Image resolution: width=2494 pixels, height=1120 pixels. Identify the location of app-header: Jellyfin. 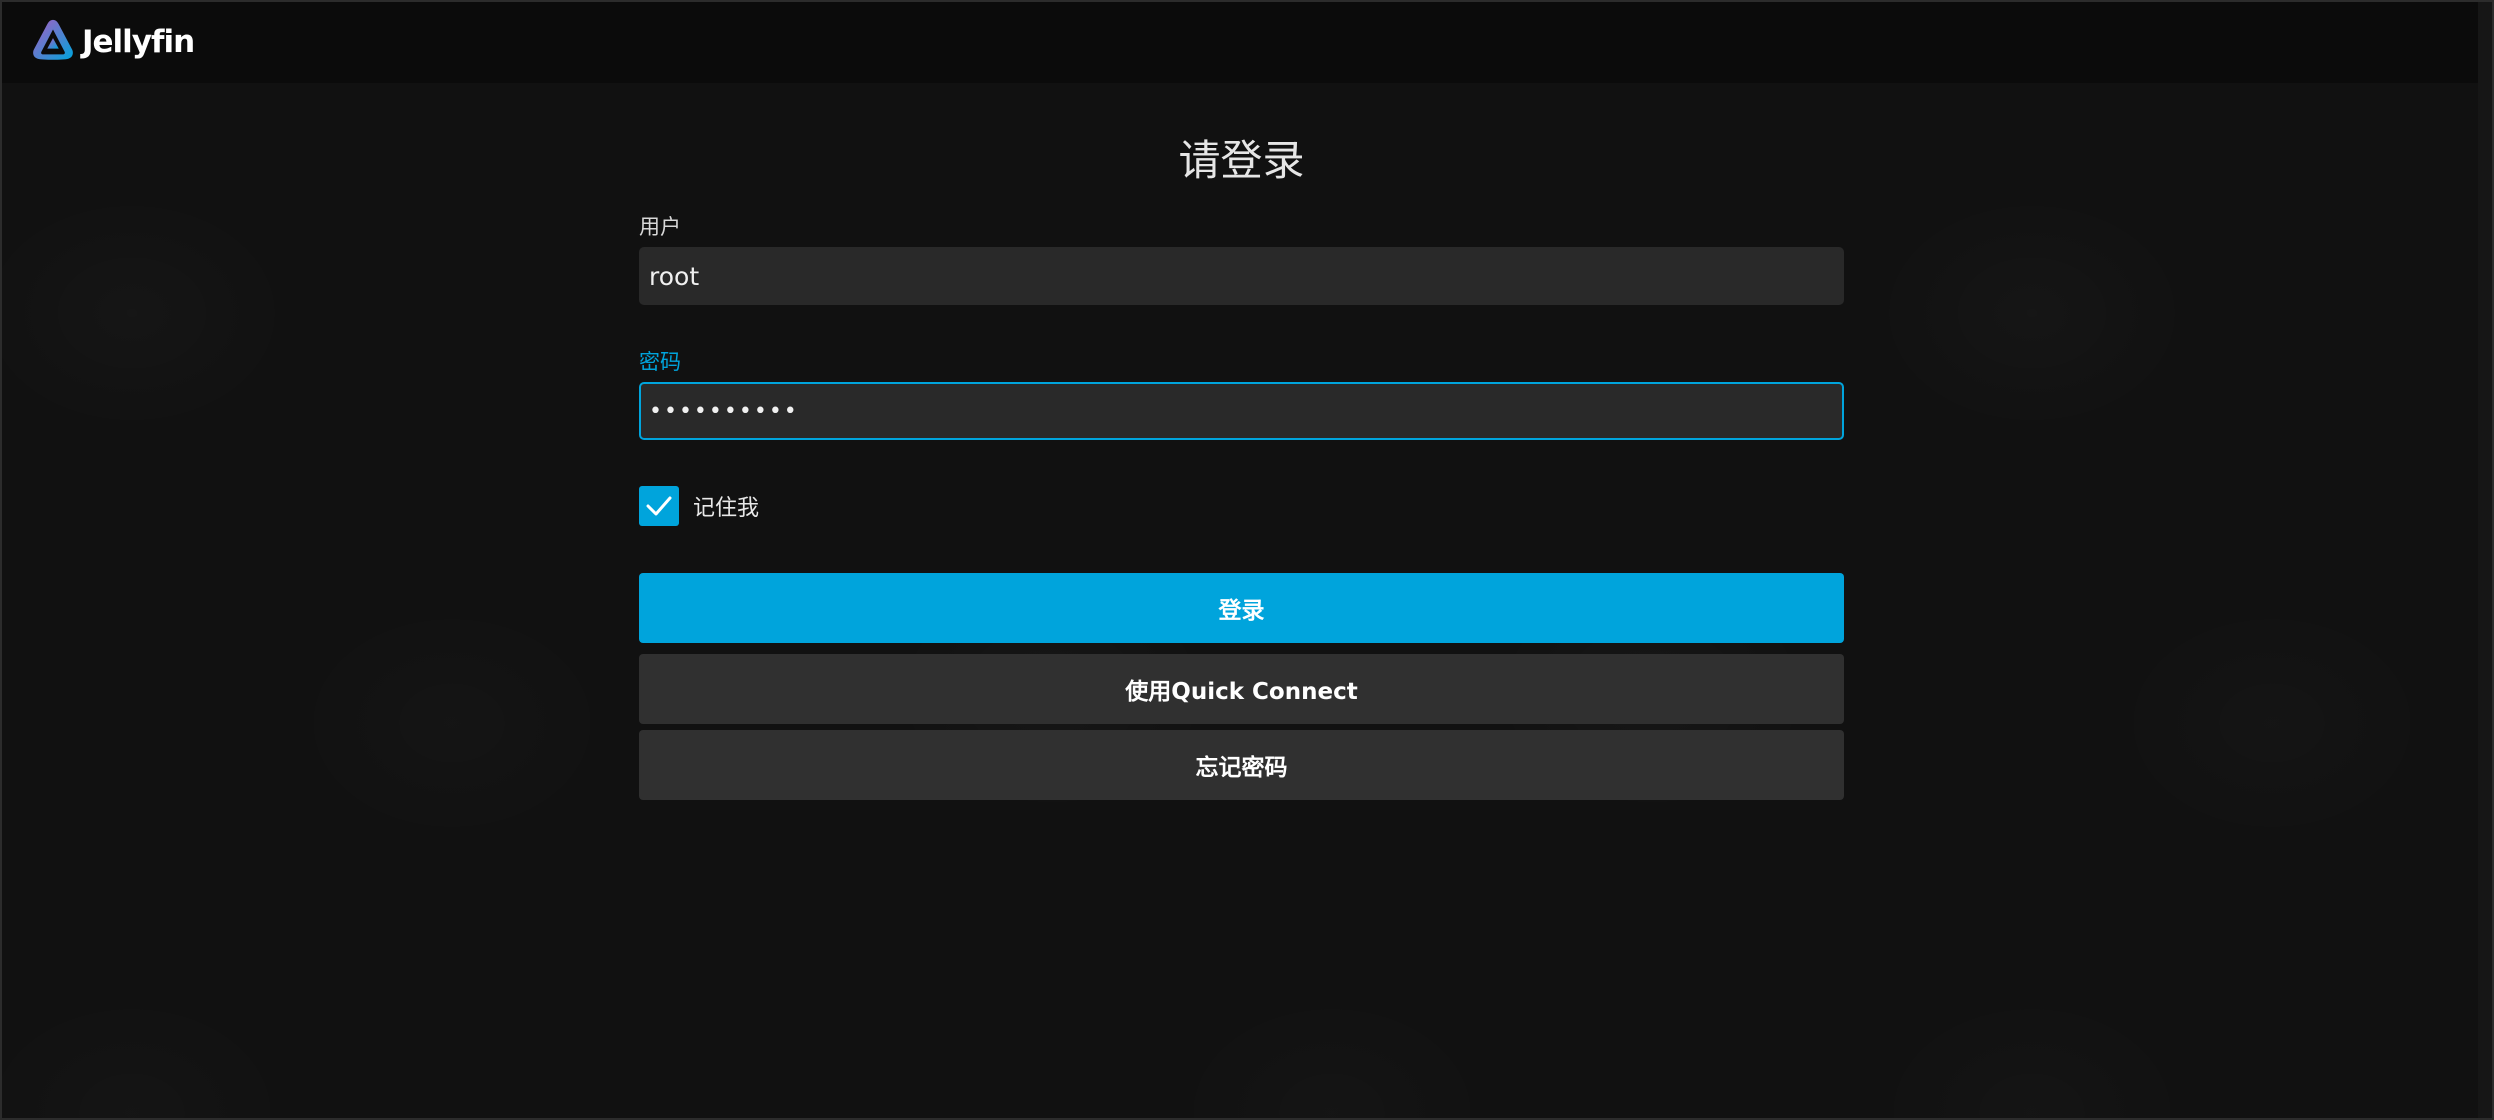
(1247, 42).